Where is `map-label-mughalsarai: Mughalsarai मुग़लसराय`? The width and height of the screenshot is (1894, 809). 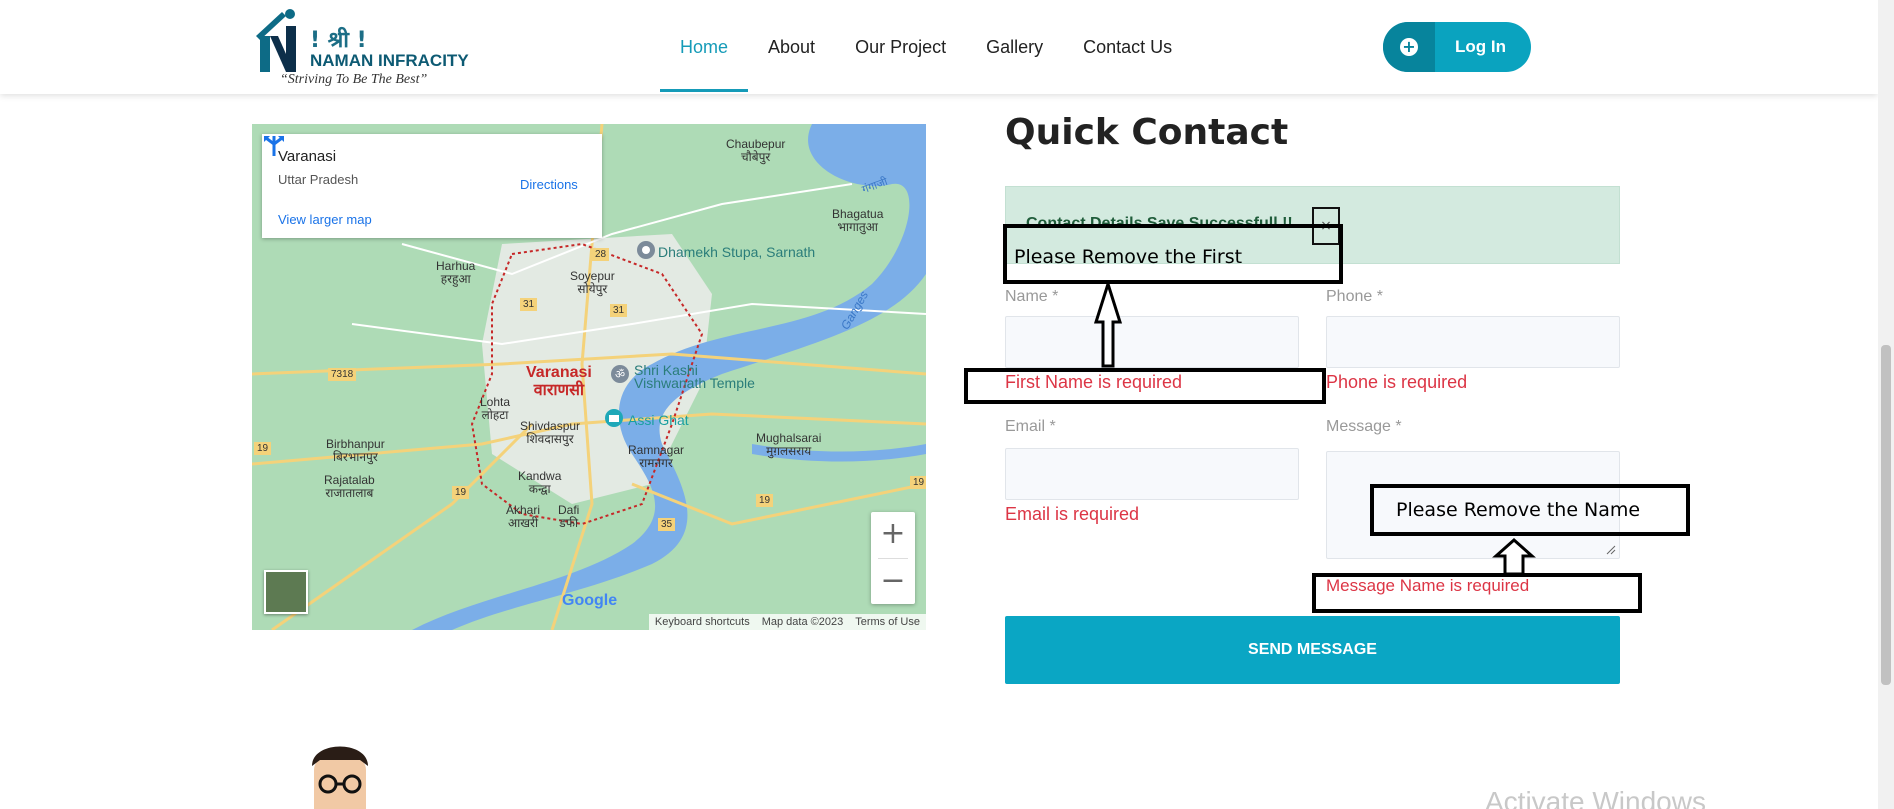
map-label-mughalsarai: Mughalsarai मुग़लसराय is located at coordinates (789, 444).